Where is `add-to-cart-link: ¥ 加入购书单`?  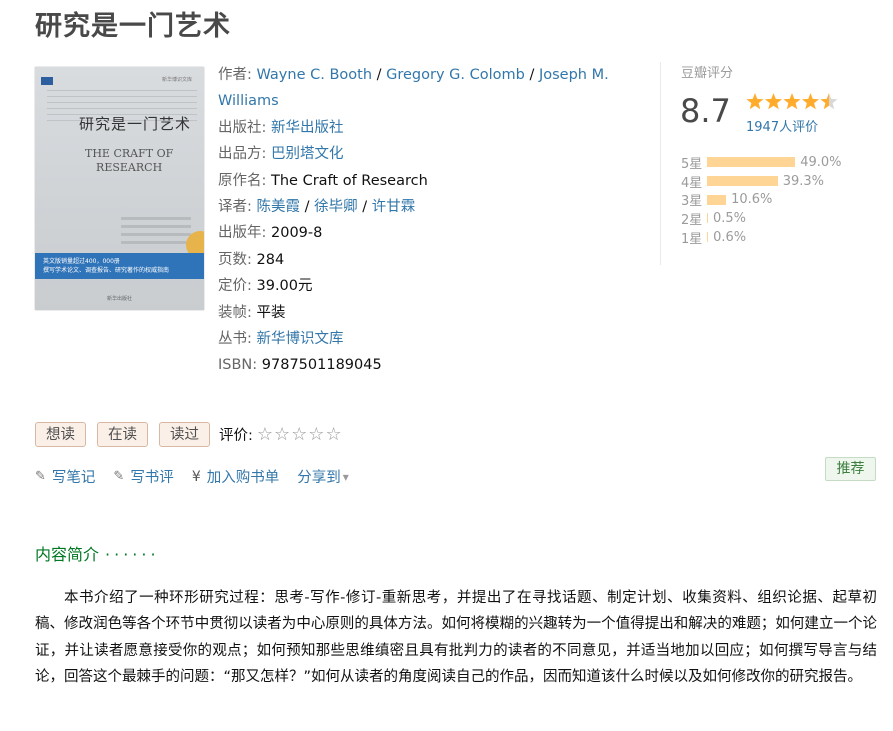
add-to-cart-link: ¥ 加入购书单 is located at coordinates (235, 476).